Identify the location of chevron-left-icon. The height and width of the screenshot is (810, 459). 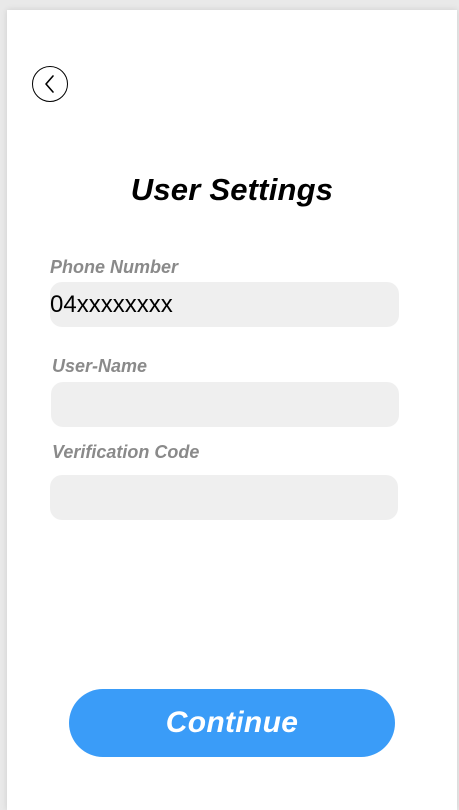
(49, 84).